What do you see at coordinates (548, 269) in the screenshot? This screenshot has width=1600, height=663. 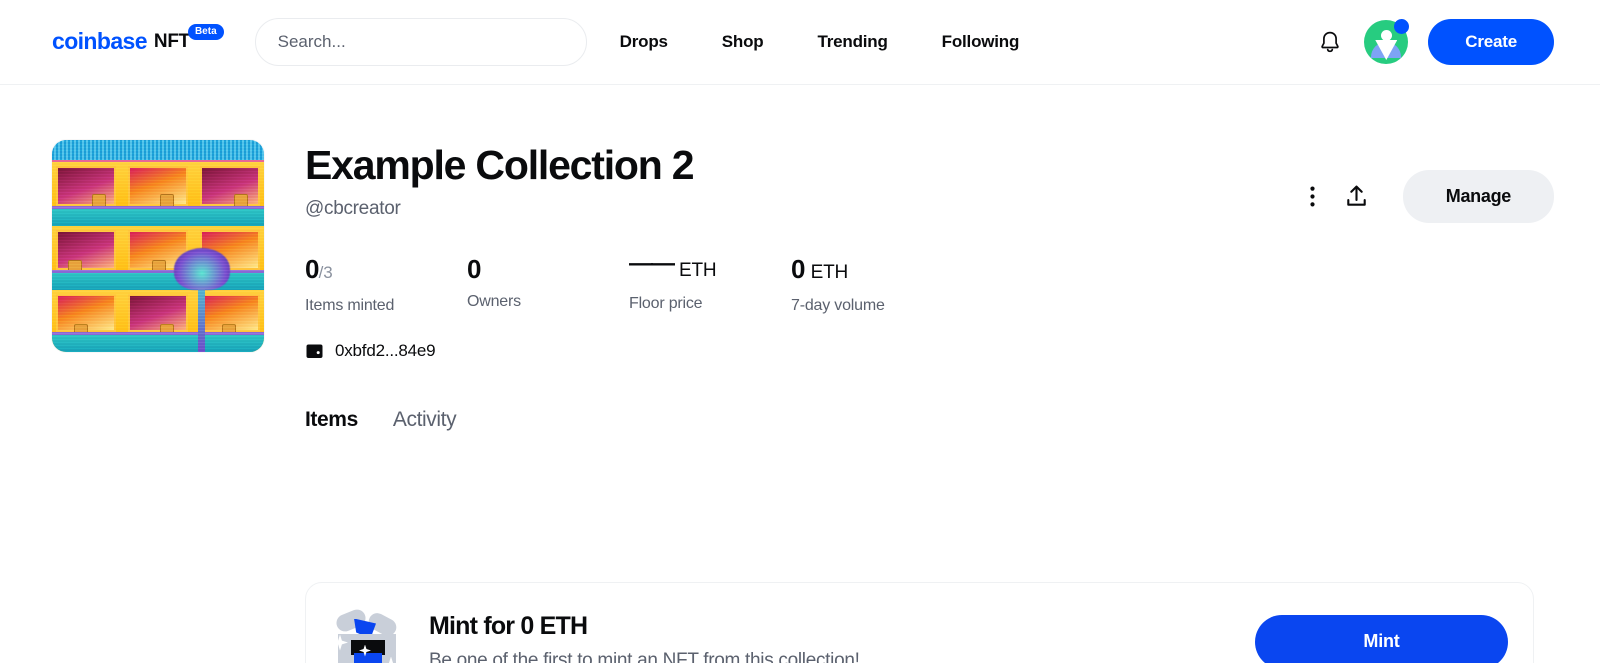 I see `stat-owners-value: 0` at bounding box center [548, 269].